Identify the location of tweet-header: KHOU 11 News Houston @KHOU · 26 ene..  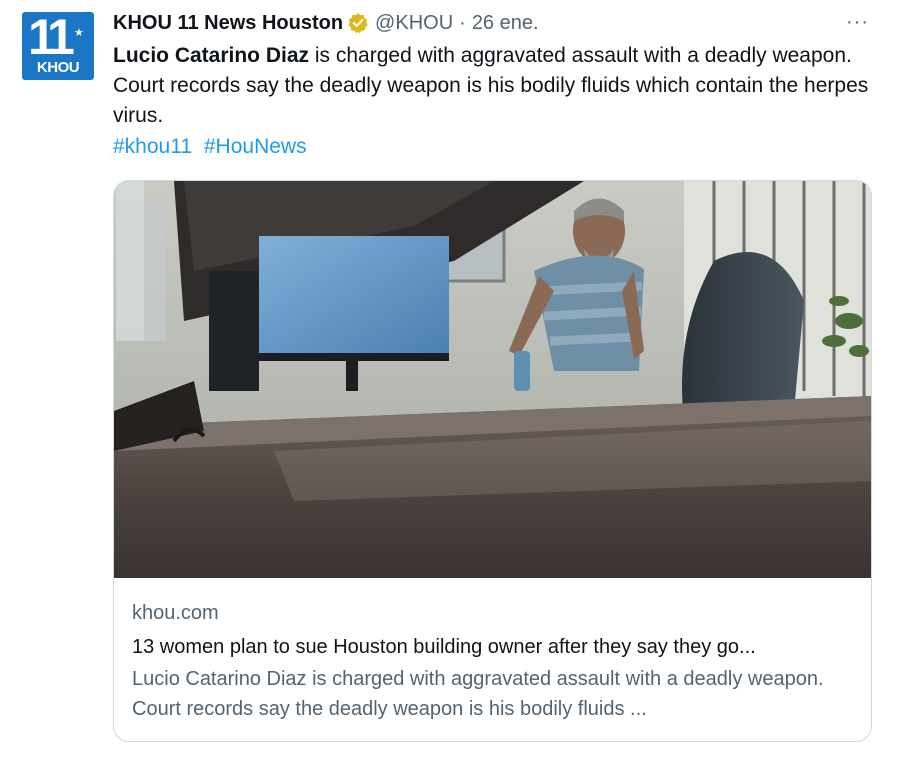
(326, 23).